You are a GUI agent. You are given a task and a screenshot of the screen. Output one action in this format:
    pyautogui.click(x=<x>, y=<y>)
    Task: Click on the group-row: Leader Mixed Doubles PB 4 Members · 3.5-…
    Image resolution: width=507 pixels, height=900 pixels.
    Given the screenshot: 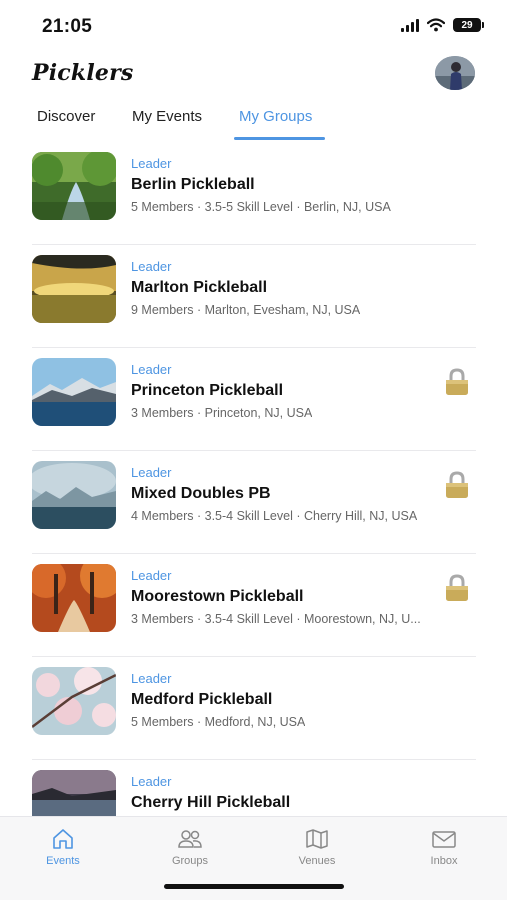 What is the action you would take?
    pyautogui.click(x=254, y=502)
    